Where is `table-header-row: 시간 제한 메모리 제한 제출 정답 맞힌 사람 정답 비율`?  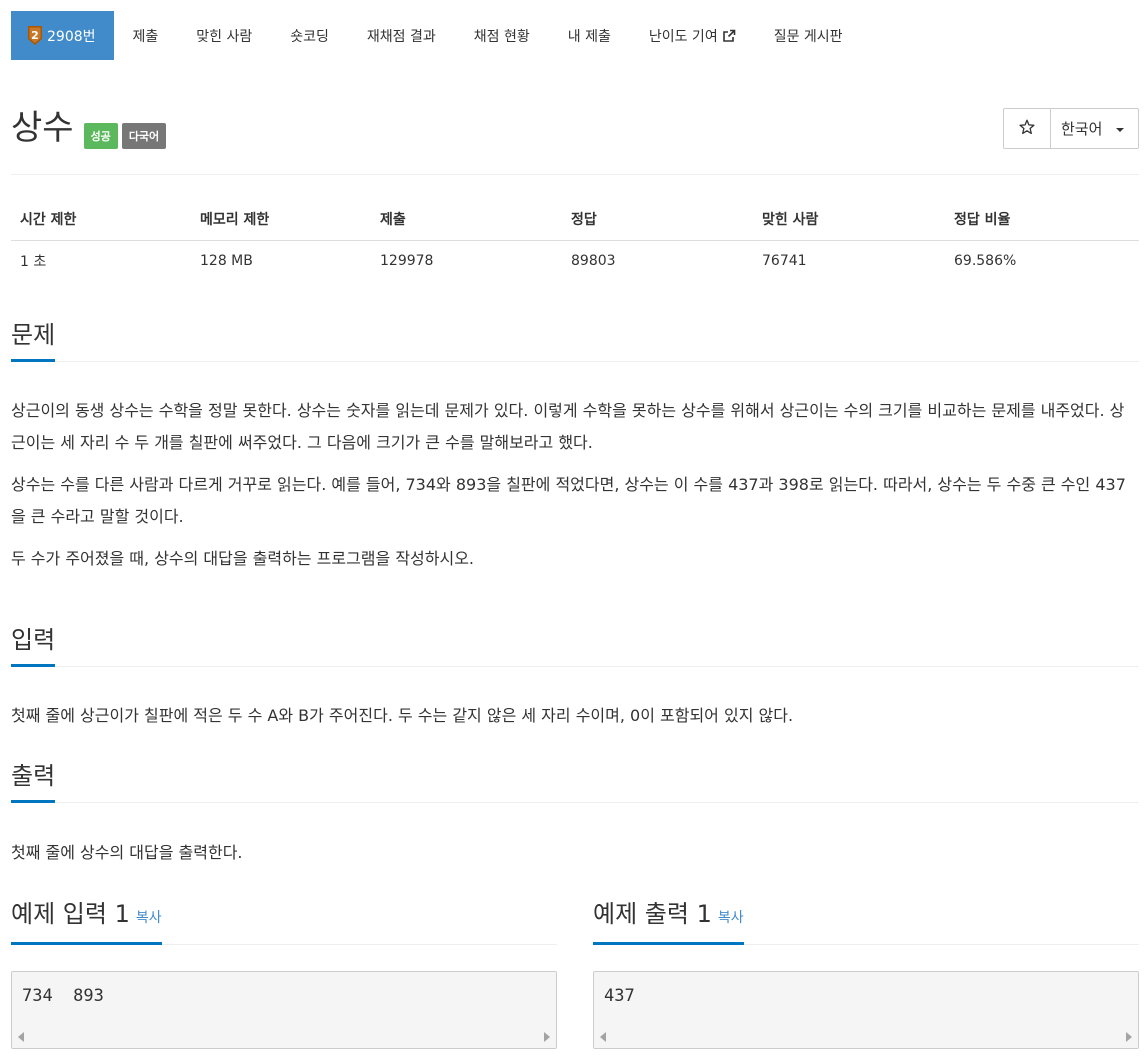 table-header-row: 시간 제한 메모리 제한 제출 정답 맞힌 사람 정답 비율 is located at coordinates (575, 219).